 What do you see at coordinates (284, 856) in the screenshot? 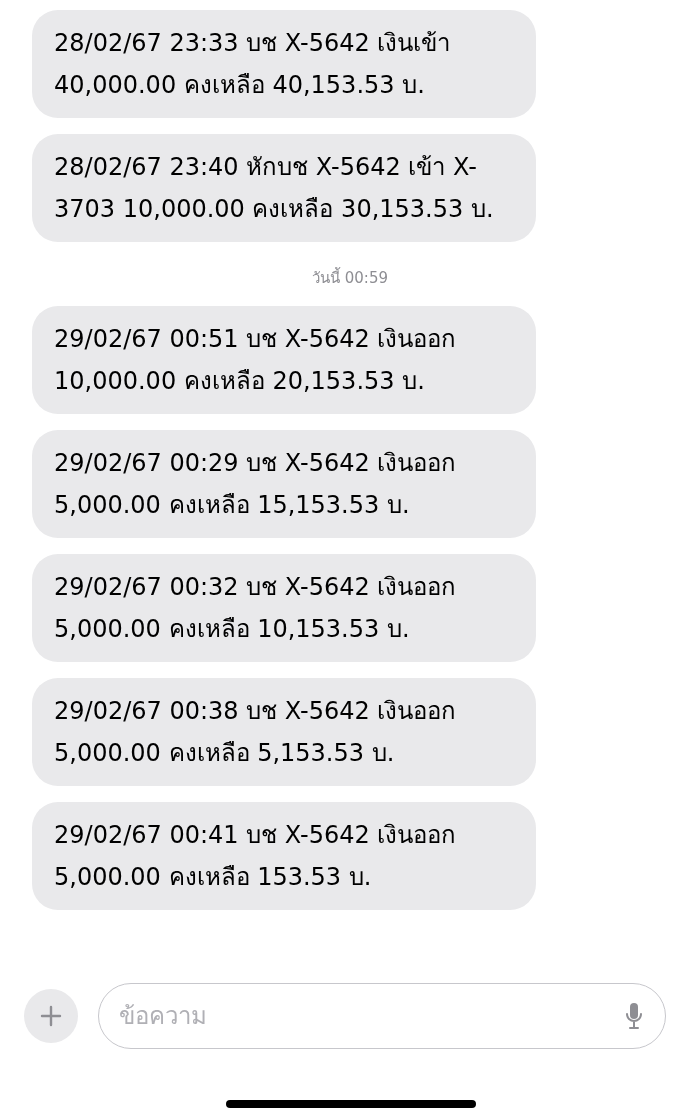
I see `message-bubble: 29/02/67 00:41 บช X-5642 เงินออก 5,000.00 คงเหลือ 153.53 บ.` at bounding box center [284, 856].